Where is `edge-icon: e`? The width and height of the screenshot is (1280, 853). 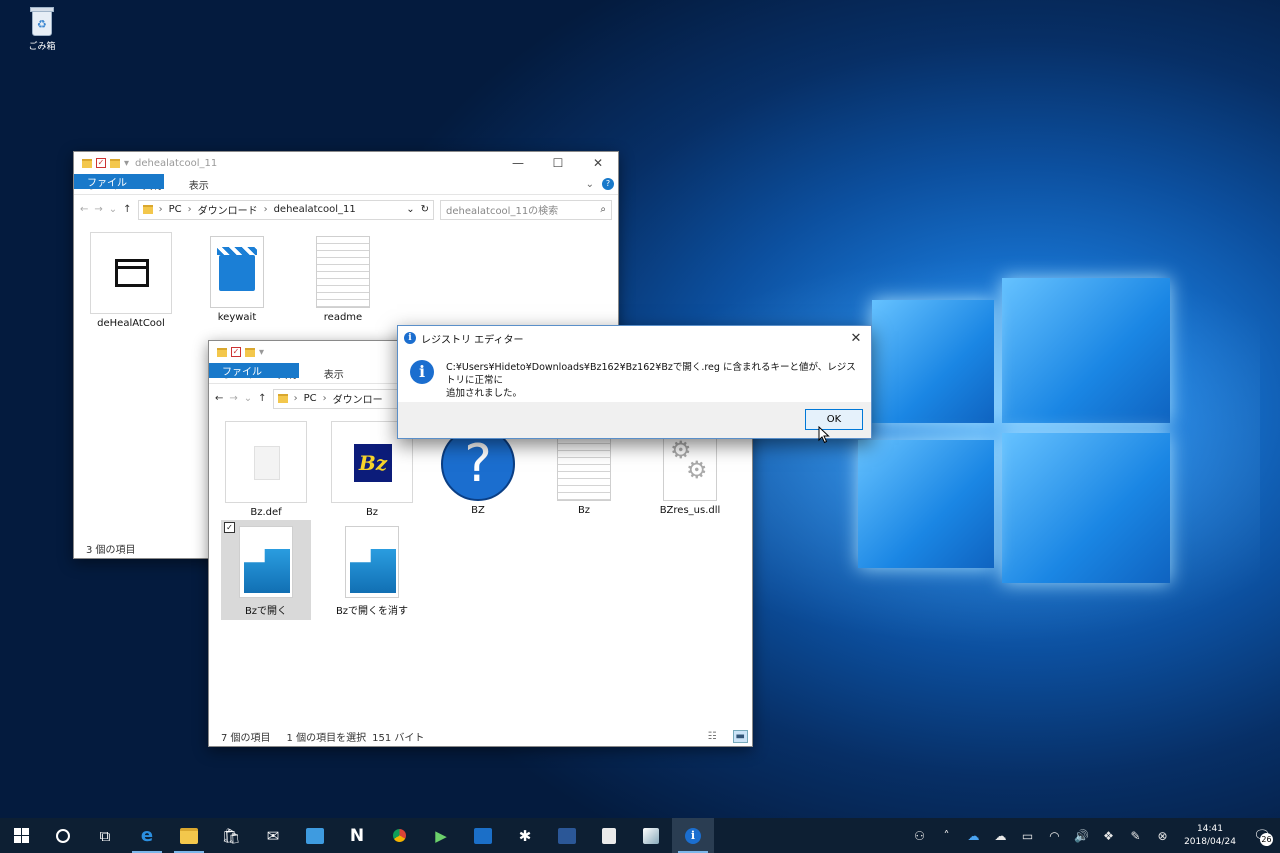 edge-icon: e is located at coordinates (147, 835).